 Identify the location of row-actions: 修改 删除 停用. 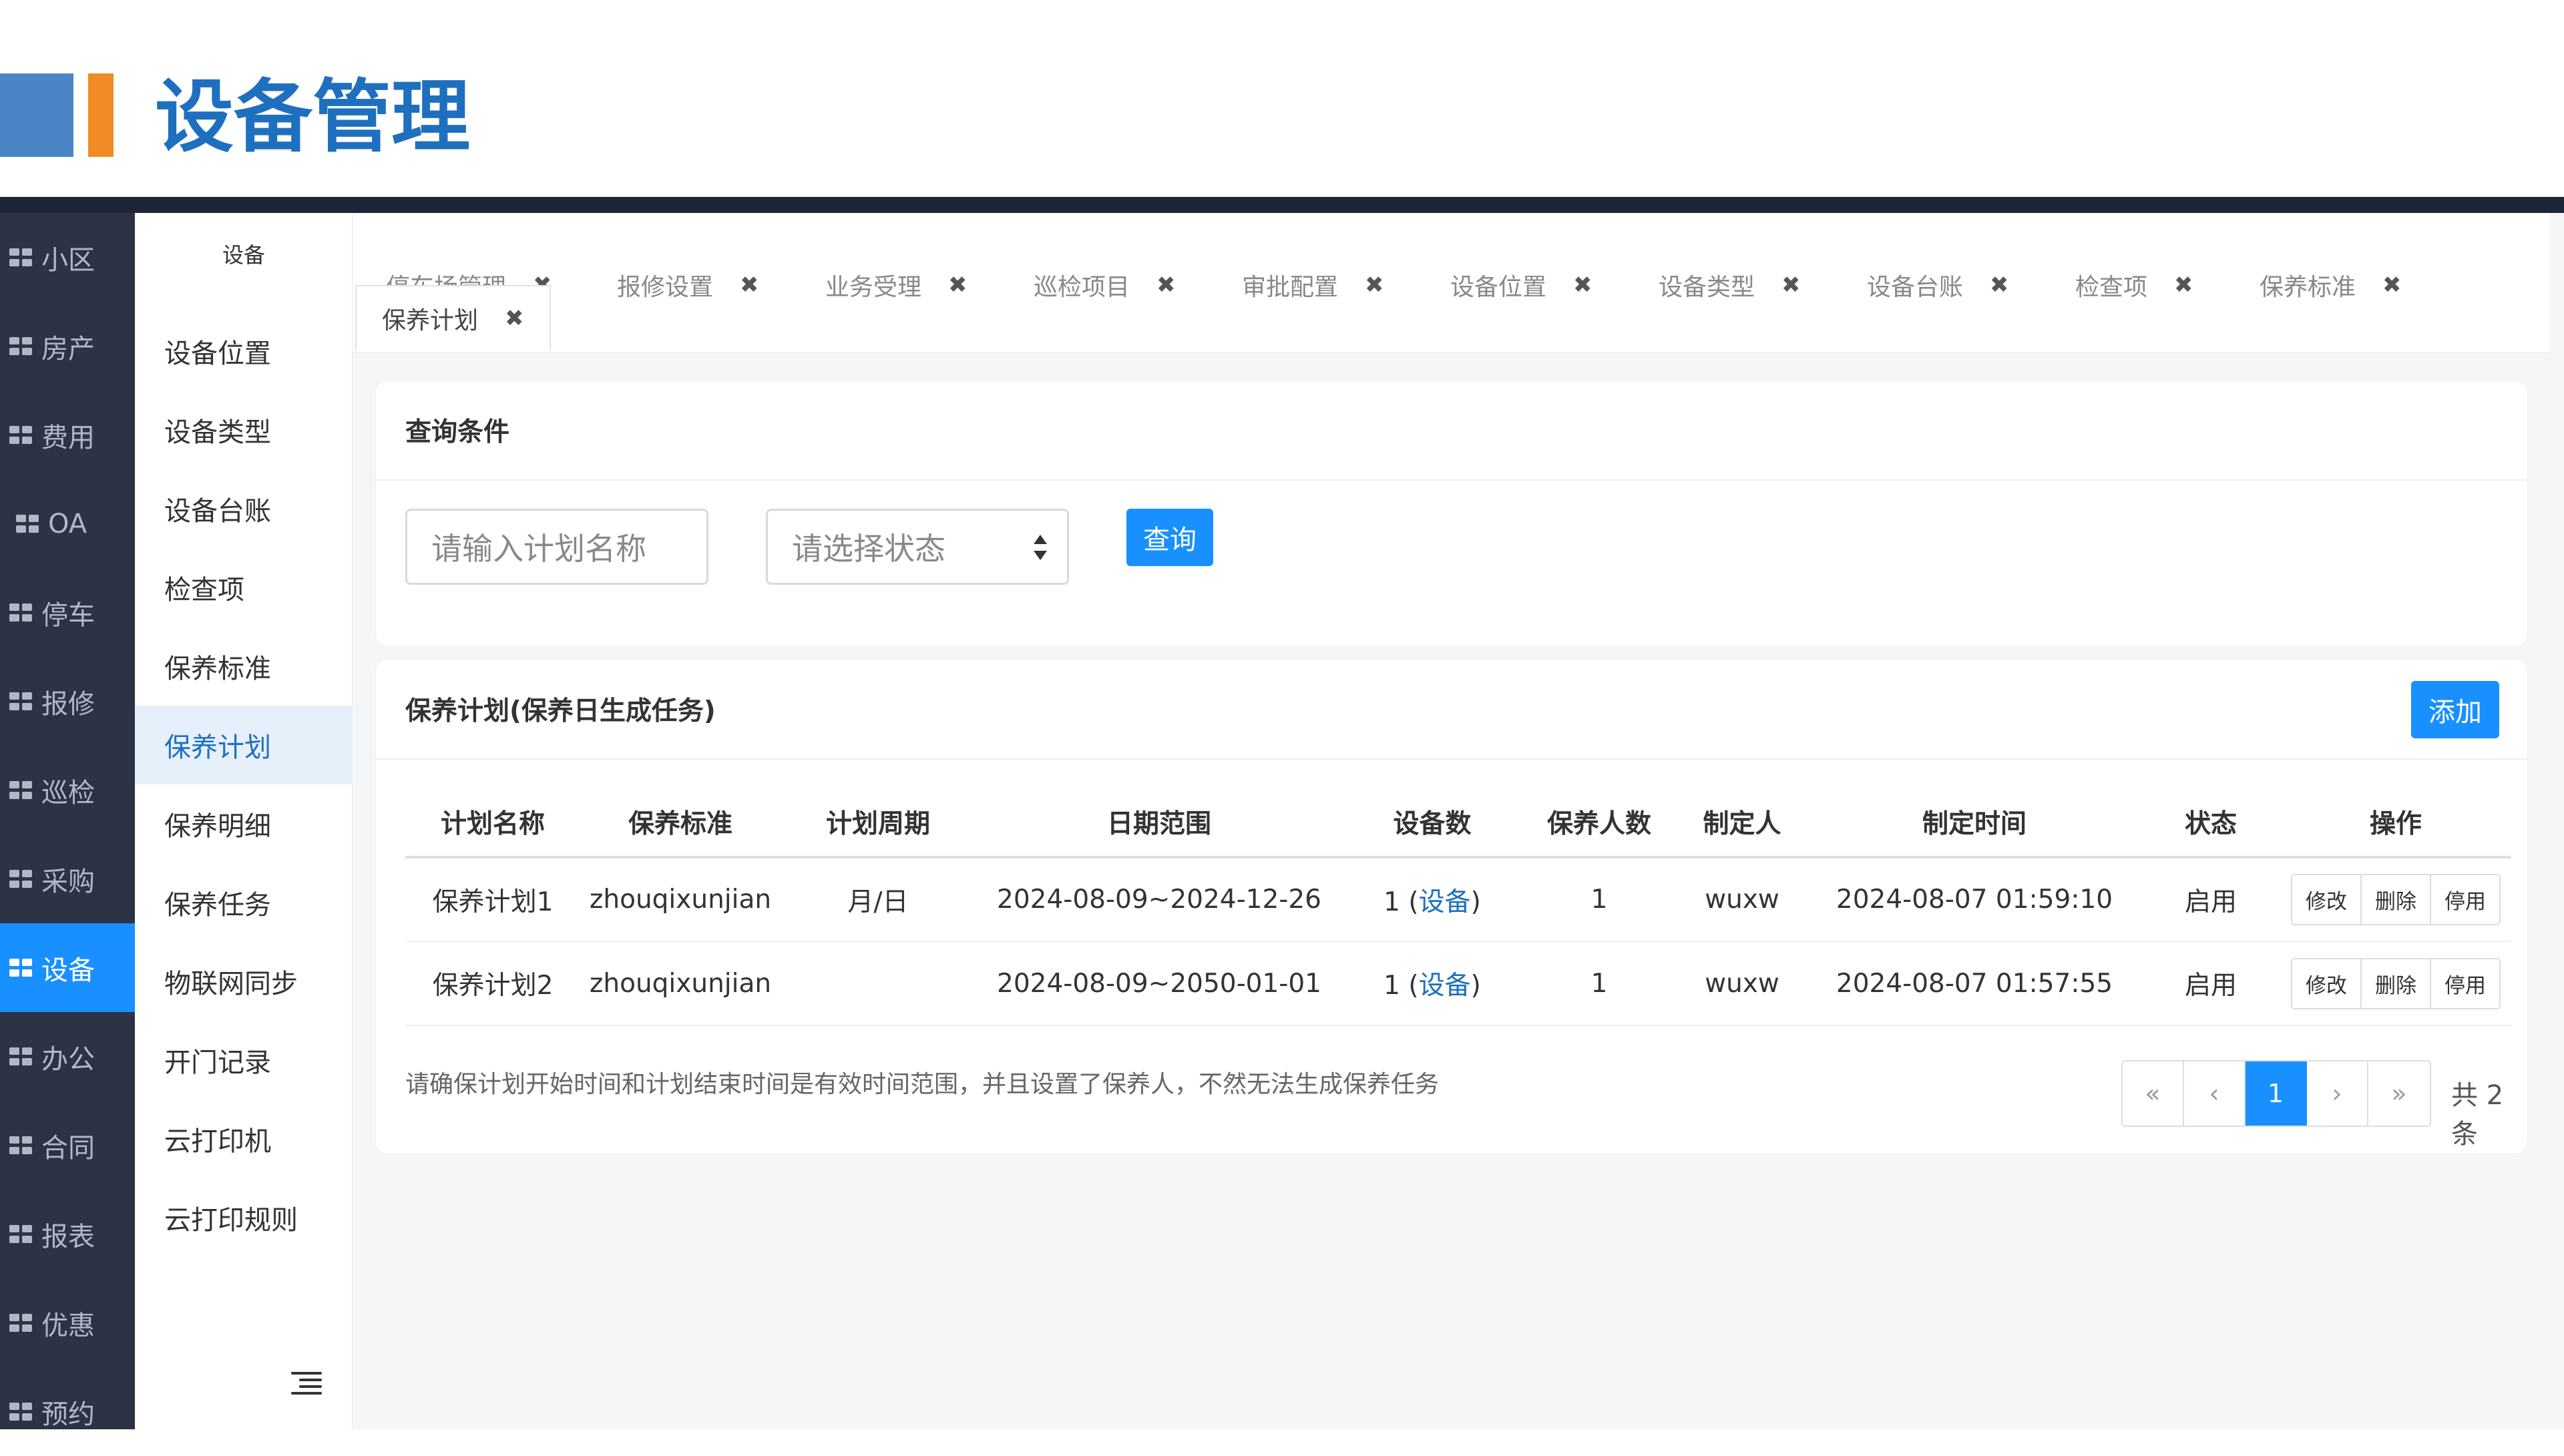
(2396, 899).